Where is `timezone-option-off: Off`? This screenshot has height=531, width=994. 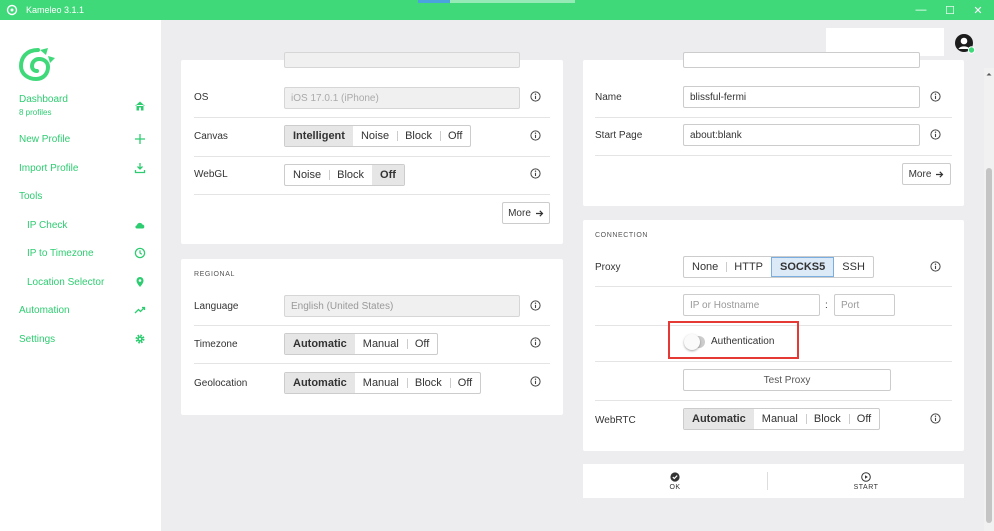 timezone-option-off: Off is located at coordinates (421, 344).